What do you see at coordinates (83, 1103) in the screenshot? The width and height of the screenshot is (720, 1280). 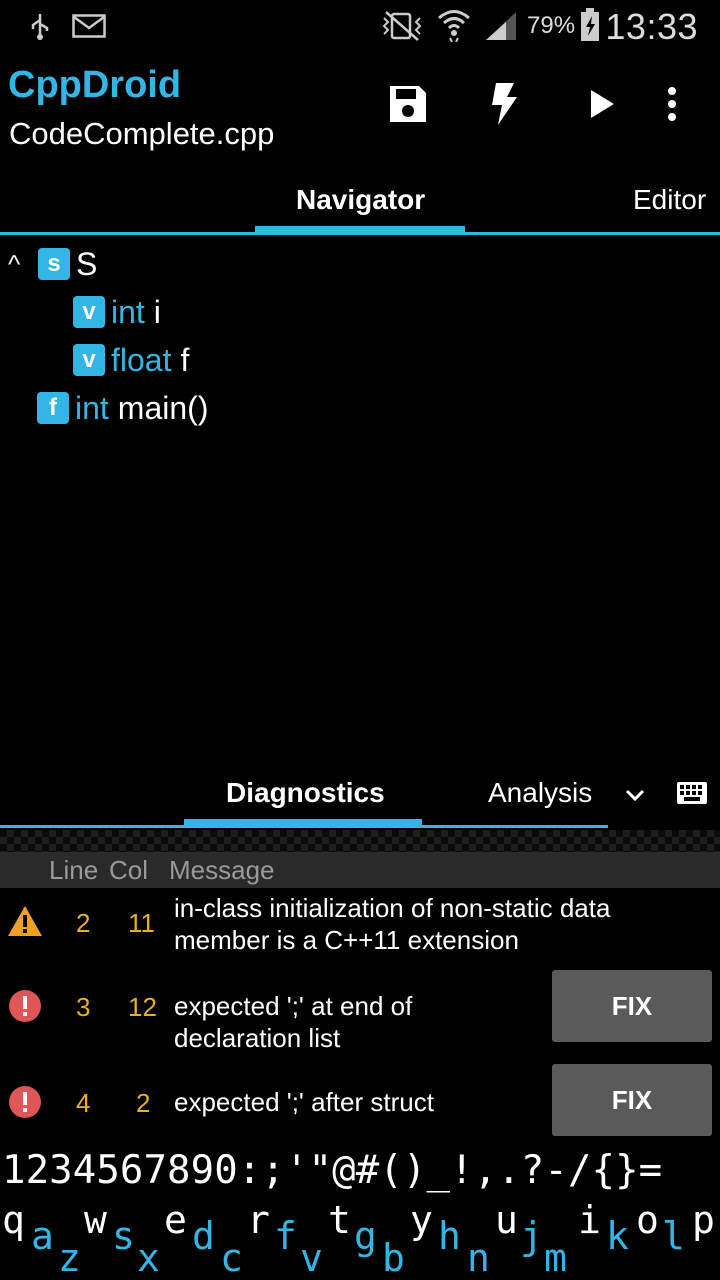 I see `line-number: 4` at bounding box center [83, 1103].